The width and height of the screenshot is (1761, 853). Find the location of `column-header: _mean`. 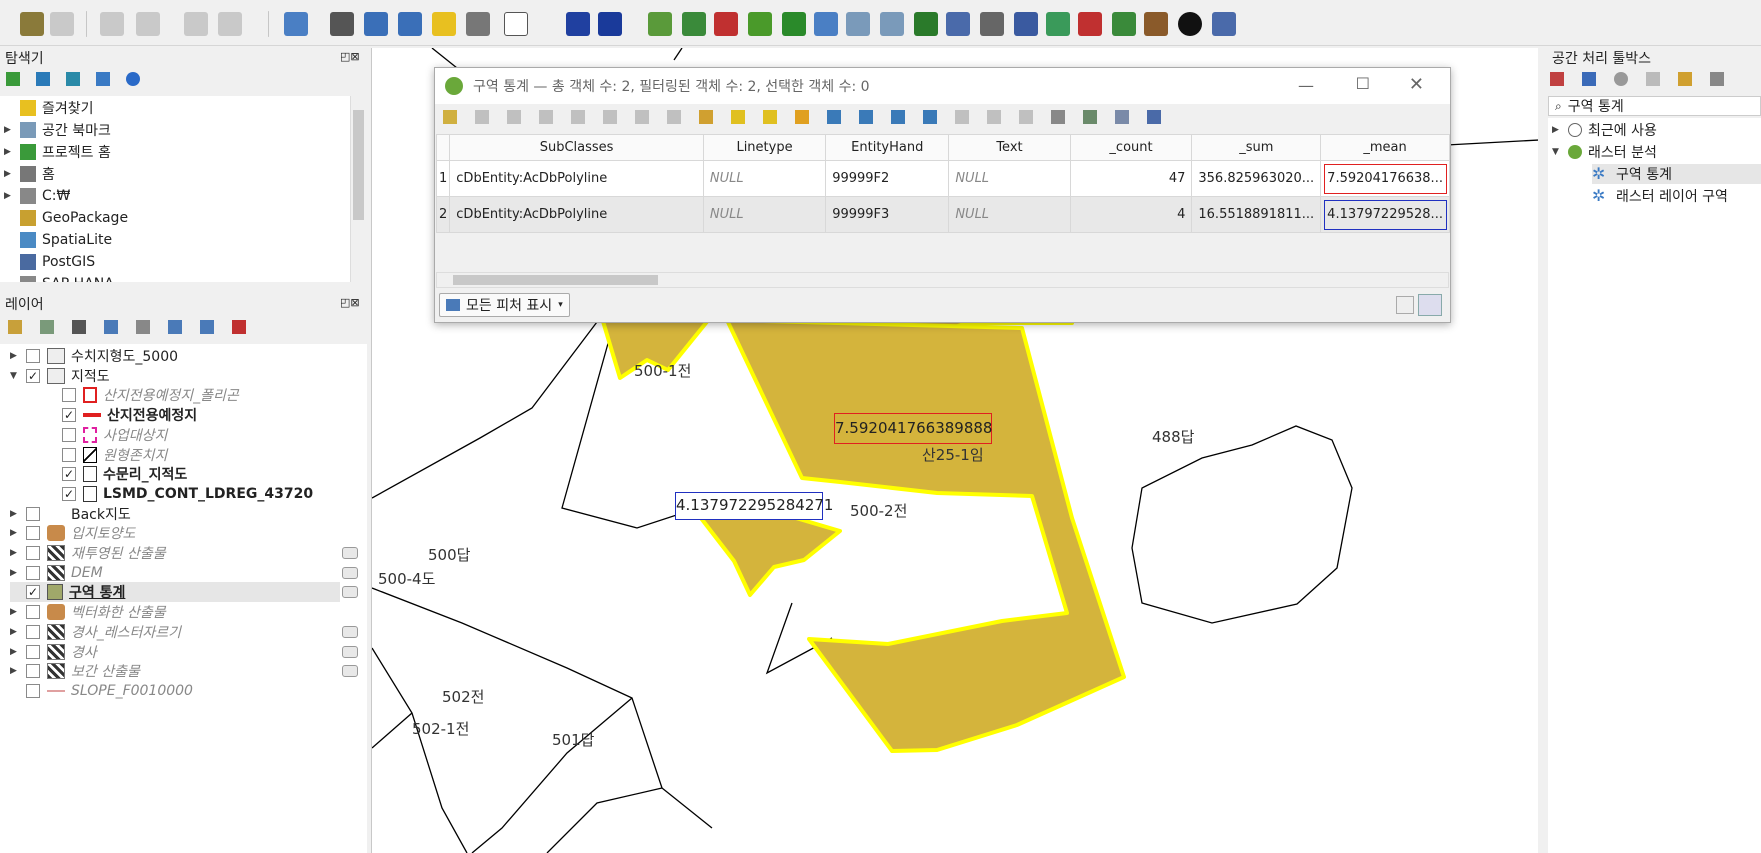

column-header: _mean is located at coordinates (1385, 147).